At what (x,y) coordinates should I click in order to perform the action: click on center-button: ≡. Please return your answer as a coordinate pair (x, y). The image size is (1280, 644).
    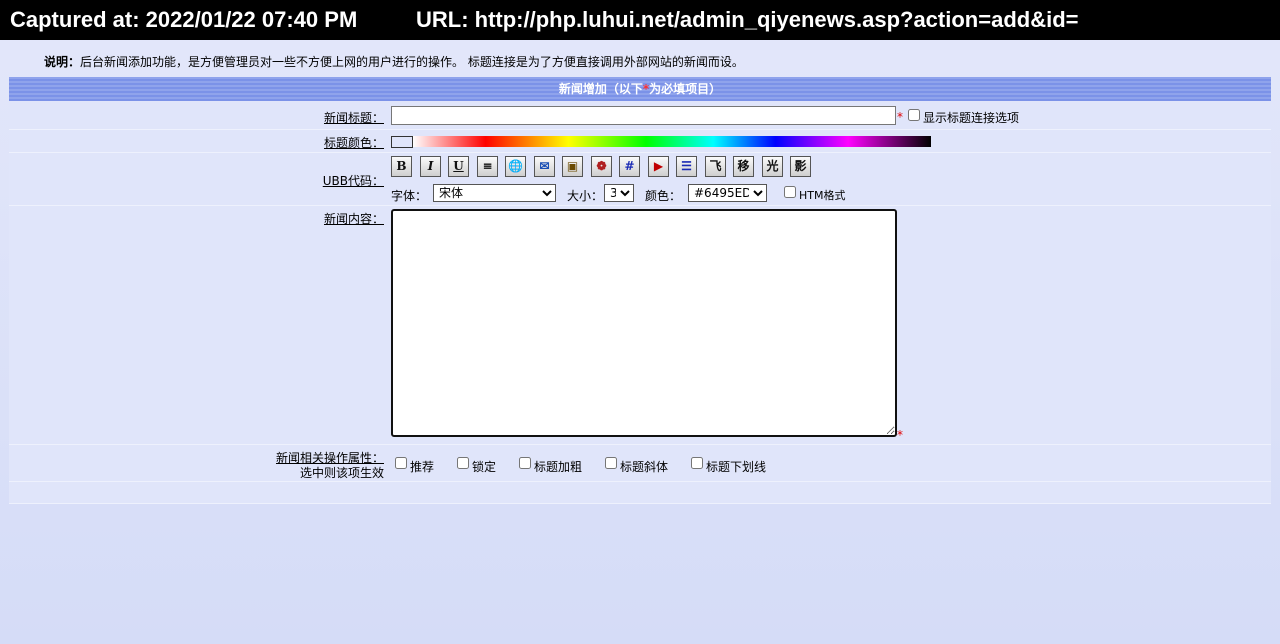
    Looking at the image, I should click on (487, 166).